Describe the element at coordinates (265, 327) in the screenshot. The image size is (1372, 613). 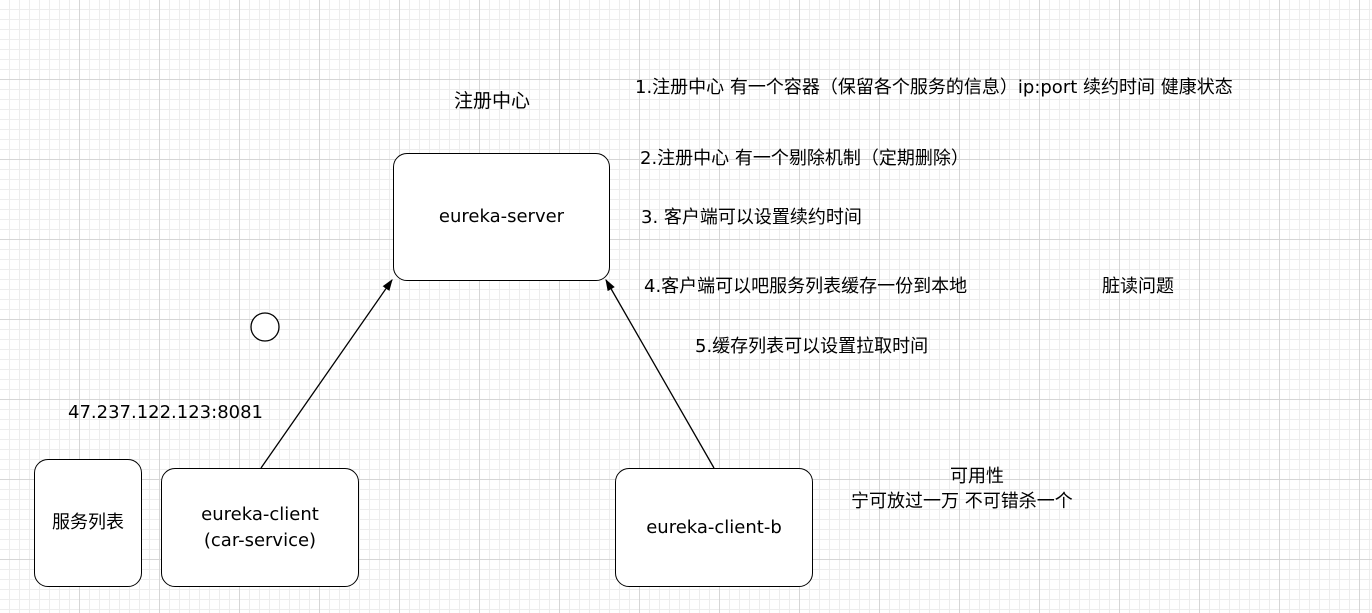
I see `small-circle` at that location.